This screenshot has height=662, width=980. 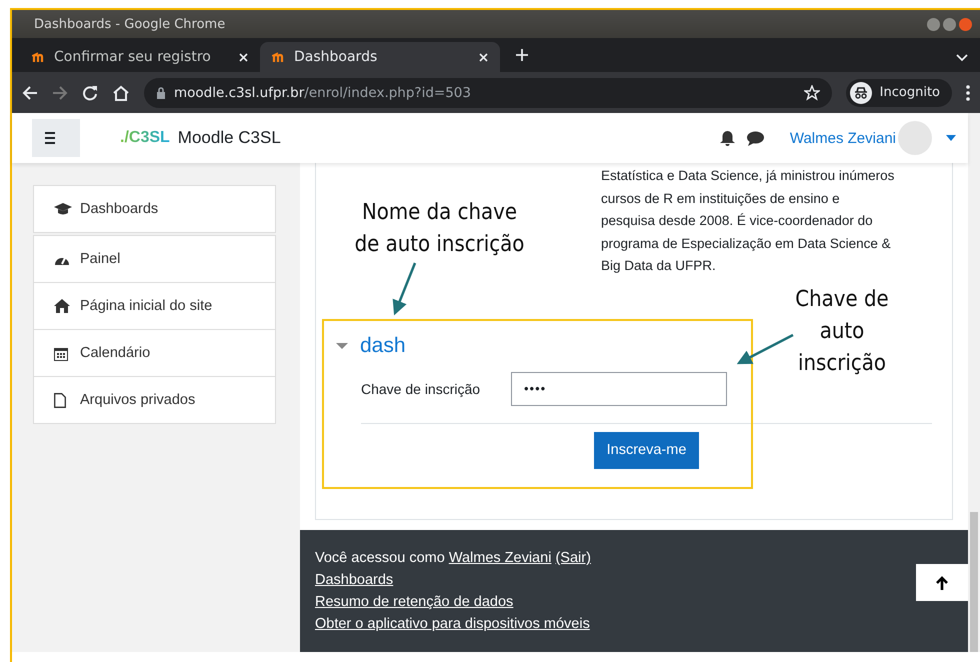 I want to click on back-to-top-button, so click(x=942, y=582).